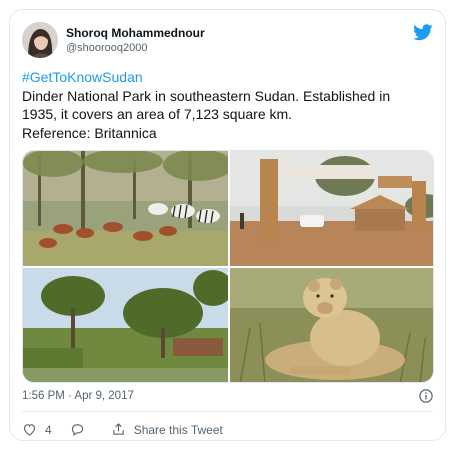 The image size is (471, 460). I want to click on media-photo-lioness, so click(331, 325).